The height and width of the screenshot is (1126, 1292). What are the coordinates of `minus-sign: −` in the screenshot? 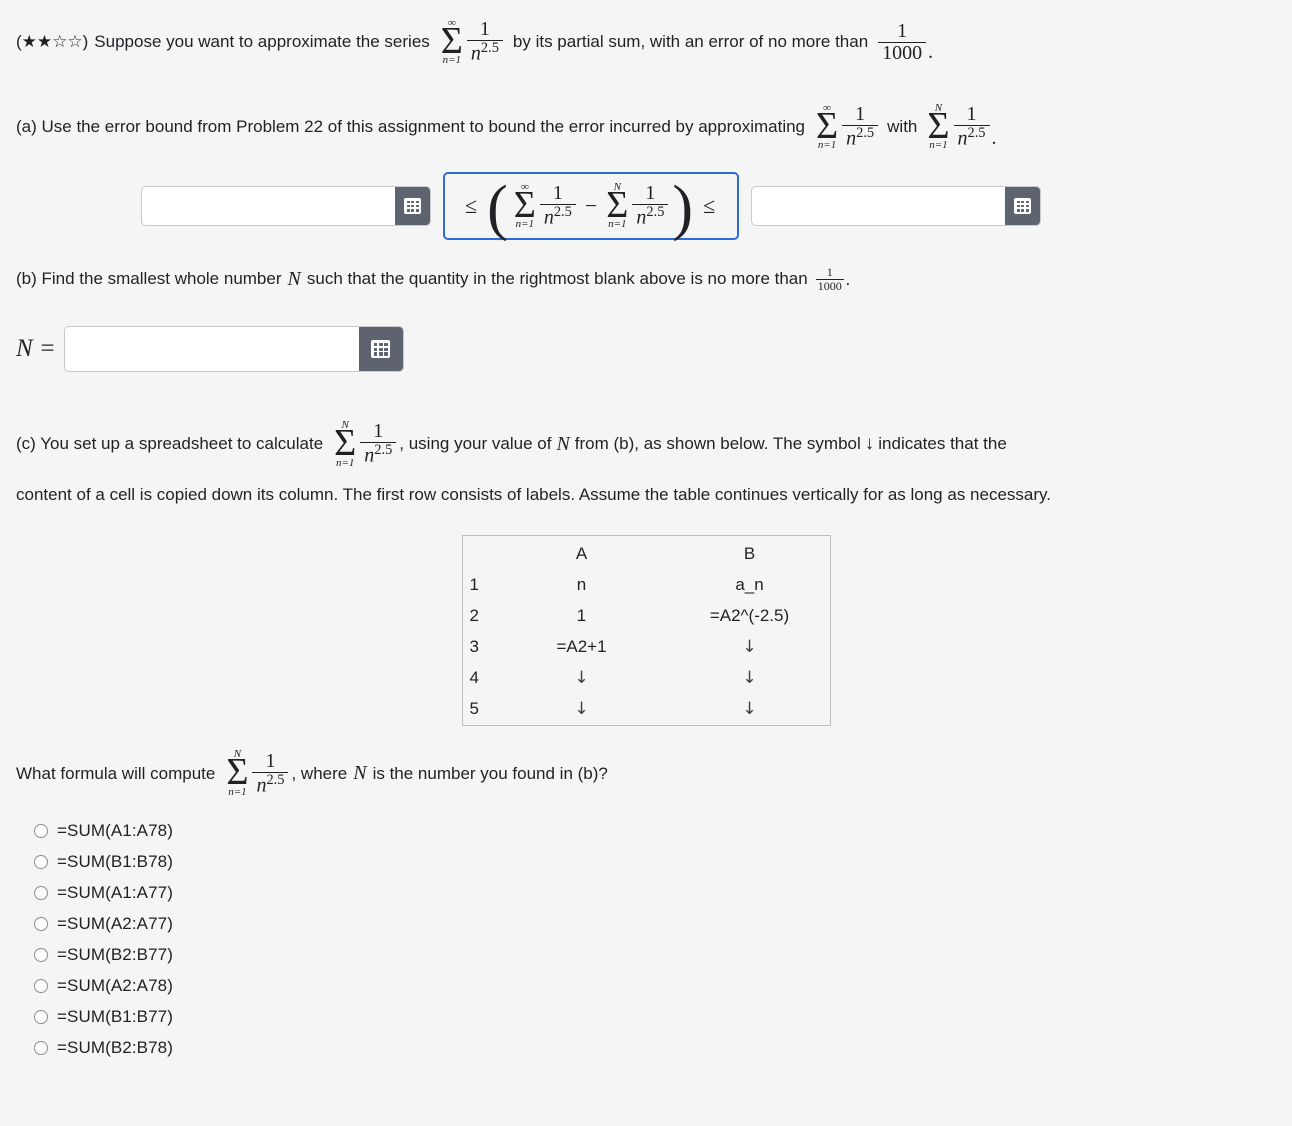 It's located at (591, 205).